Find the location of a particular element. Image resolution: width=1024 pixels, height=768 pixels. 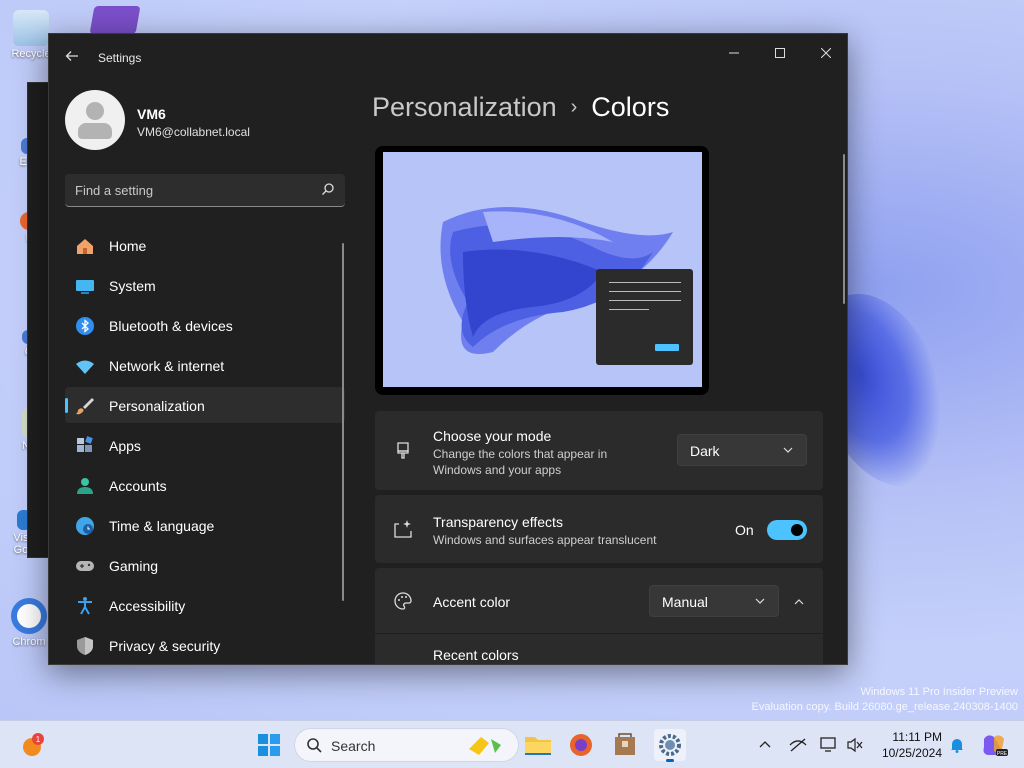

transparency-description: Windows and surfaces appear translucent is located at coordinates (545, 540).